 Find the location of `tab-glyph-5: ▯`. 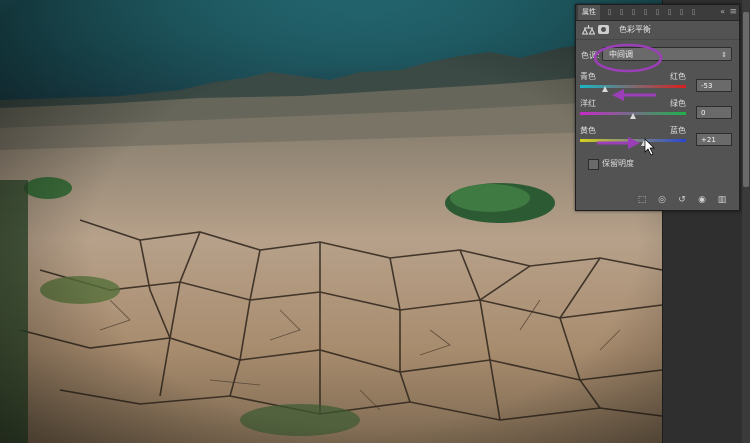

tab-glyph-5: ▯ is located at coordinates (657, 12).